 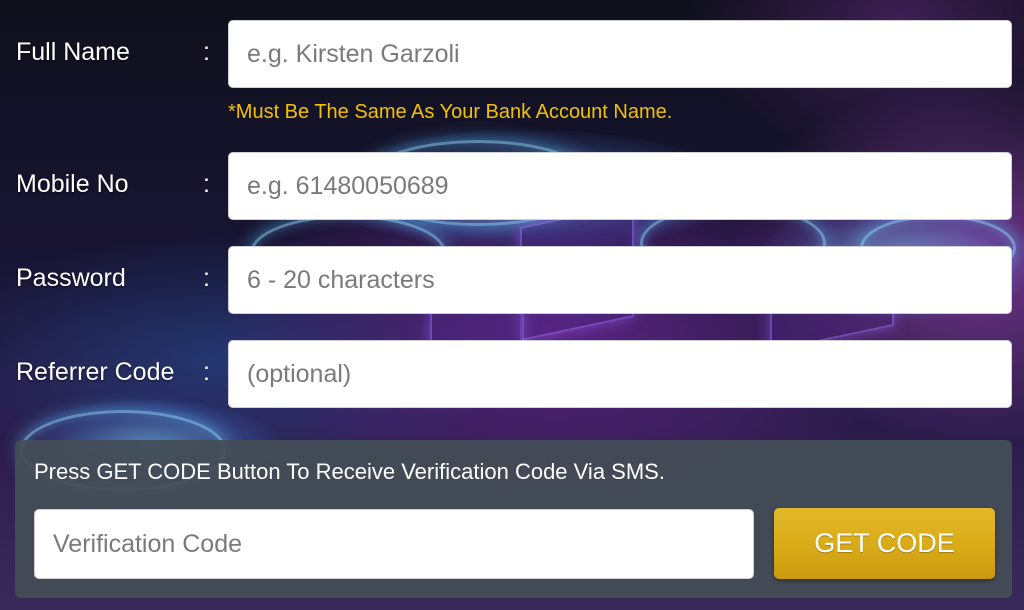 What do you see at coordinates (95, 372) in the screenshot?
I see `referrer-code-label: Referrer Code` at bounding box center [95, 372].